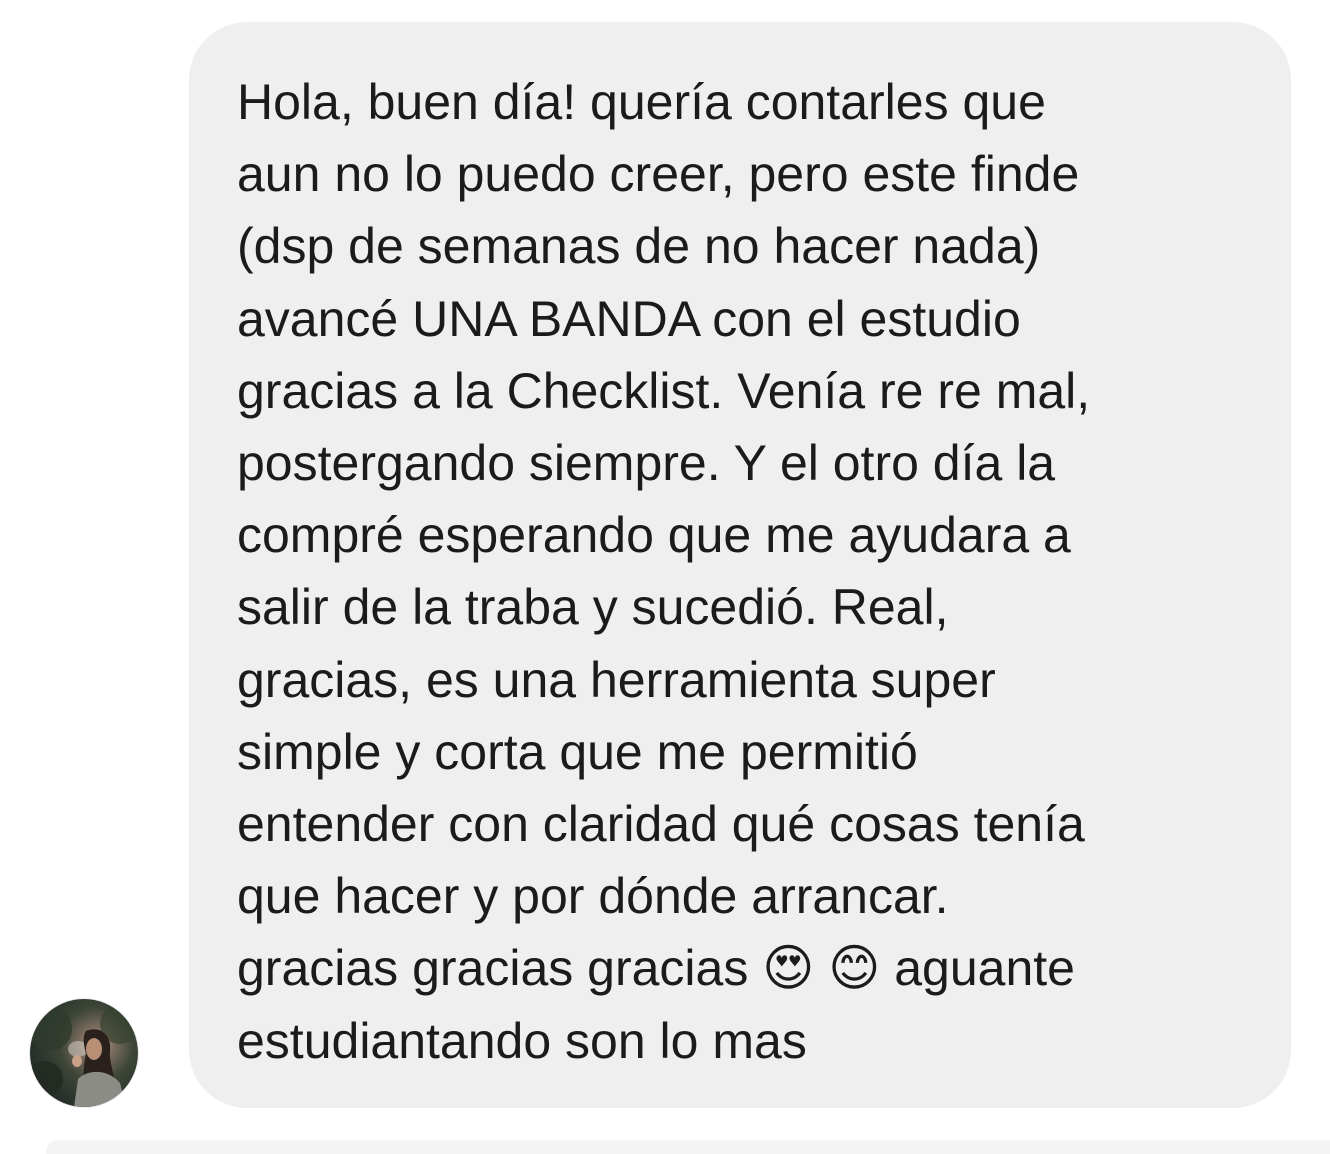  What do you see at coordinates (688, 1147) in the screenshot?
I see `message-composer-edge` at bounding box center [688, 1147].